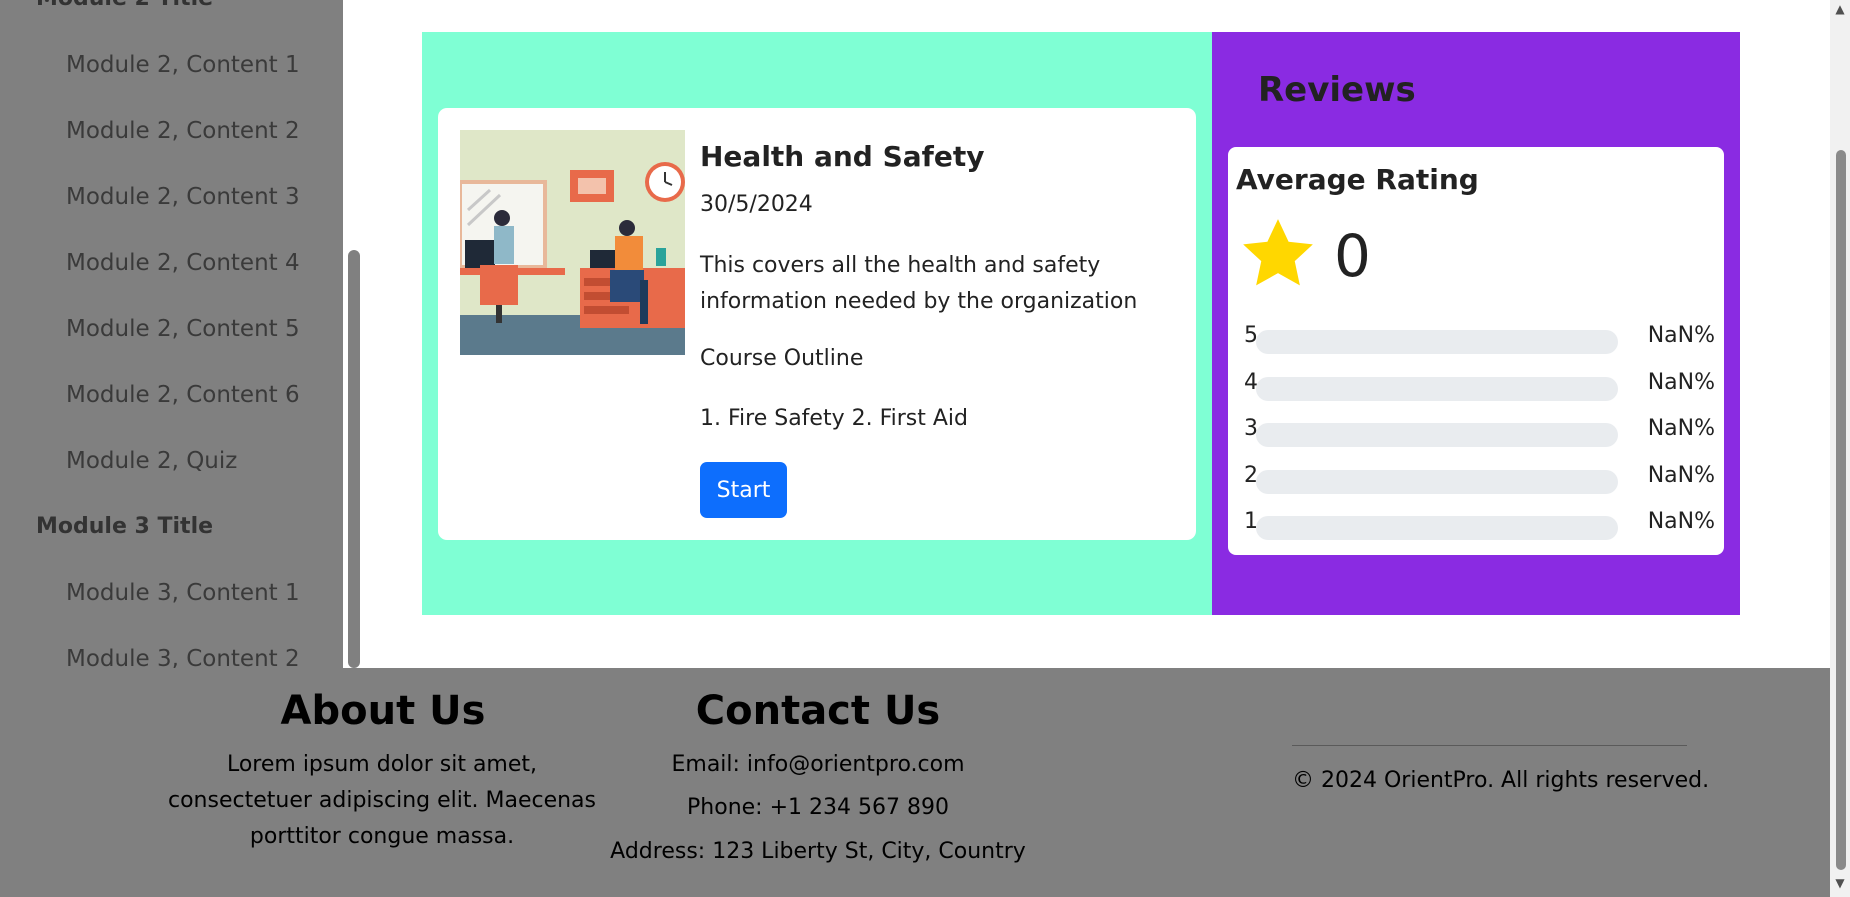  I want to click on sidebar-item-module-2-content-4: Module 2, Content 4, so click(183, 263).